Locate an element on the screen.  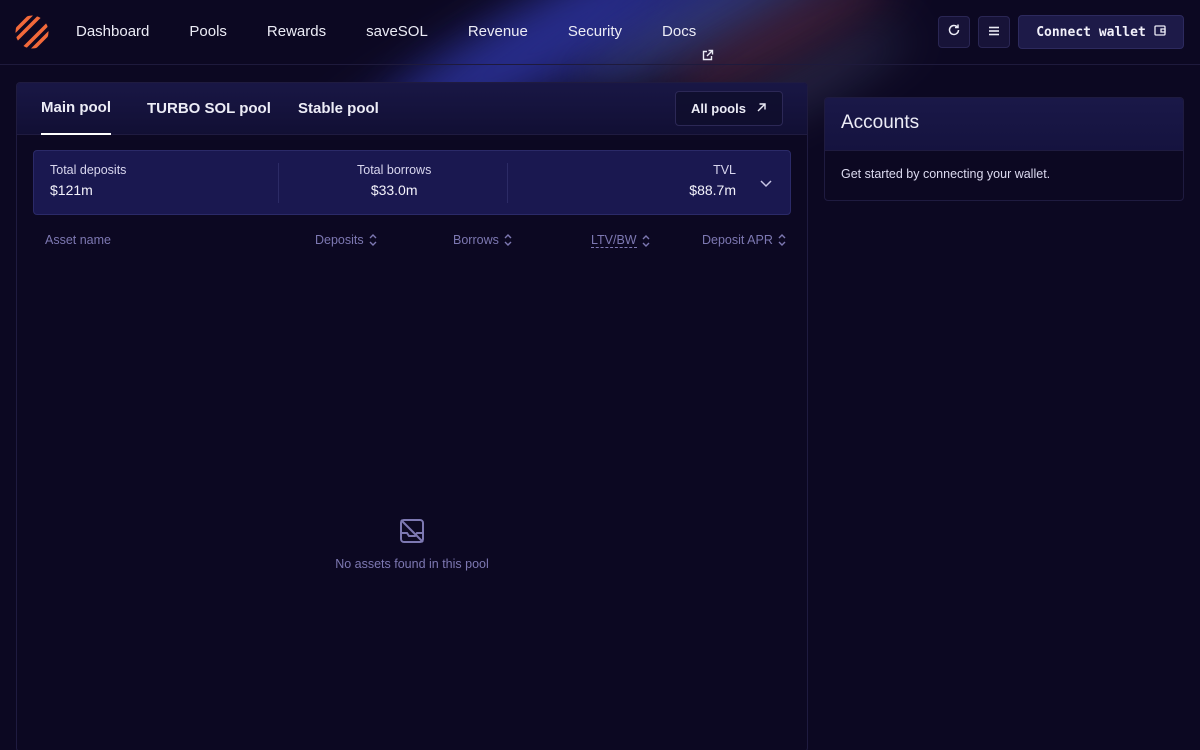
column-asset-name: Asset name is located at coordinates (78, 240).